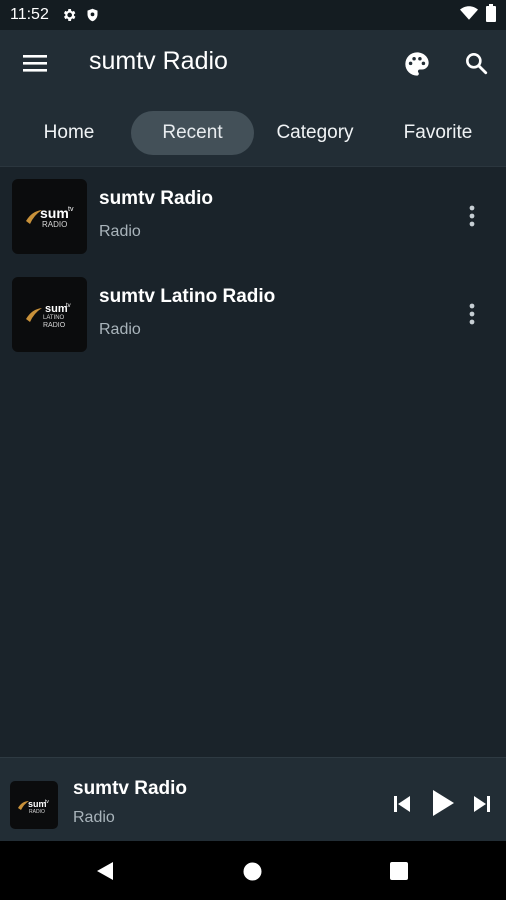 The image size is (506, 900). I want to click on station-logo: sum tv RADIO, so click(49, 216).